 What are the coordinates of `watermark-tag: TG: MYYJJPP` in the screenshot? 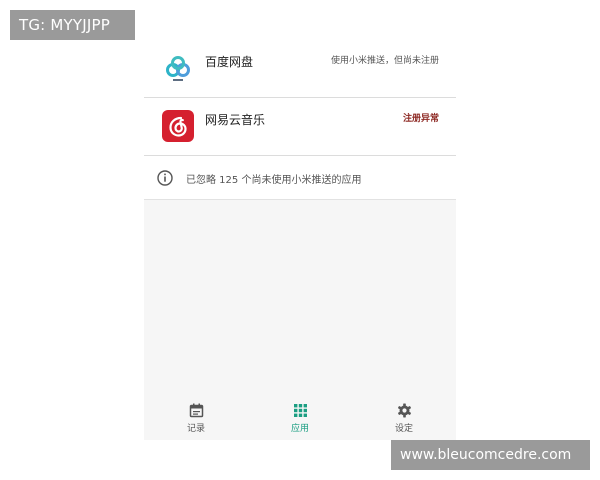 It's located at (72, 25).